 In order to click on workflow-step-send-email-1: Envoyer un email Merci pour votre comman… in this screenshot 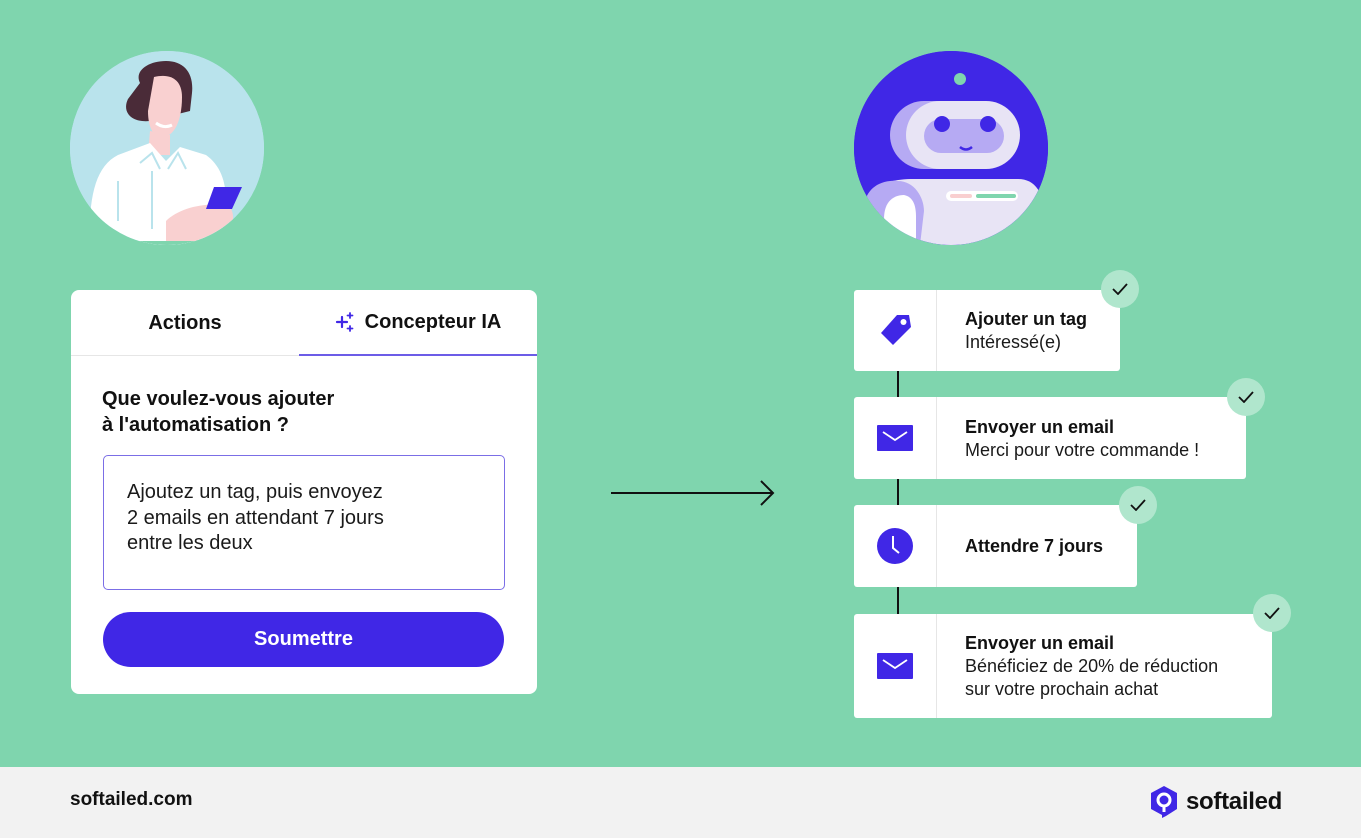, I will do `click(1050, 438)`.